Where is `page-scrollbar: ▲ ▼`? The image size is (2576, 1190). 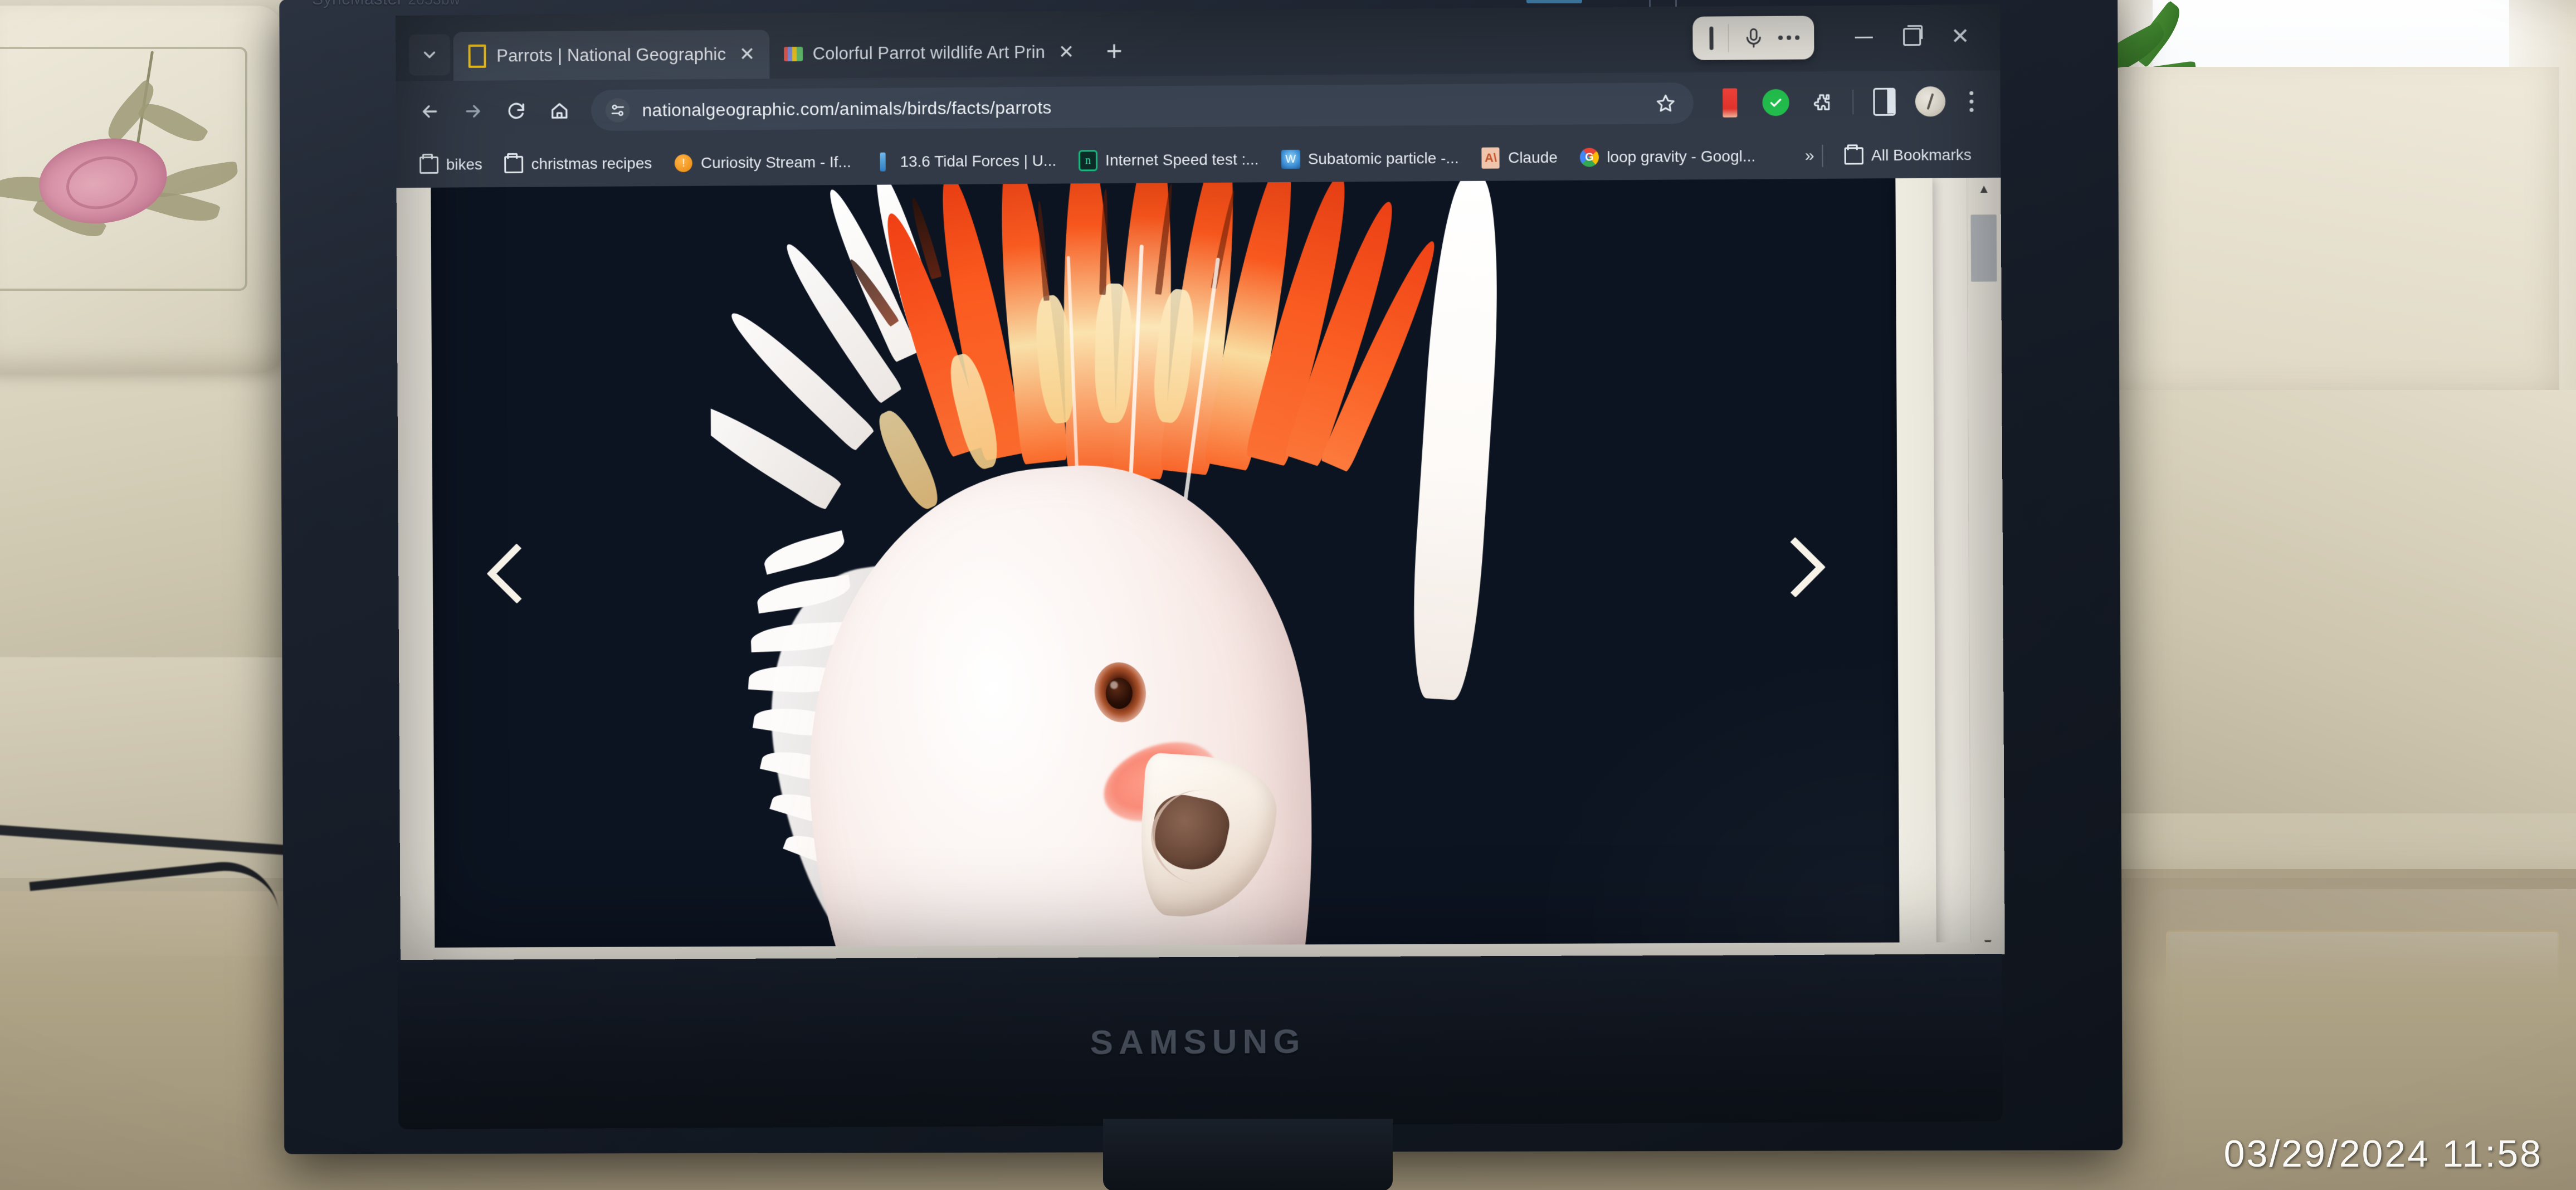 page-scrollbar: ▲ ▼ is located at coordinates (1986, 566).